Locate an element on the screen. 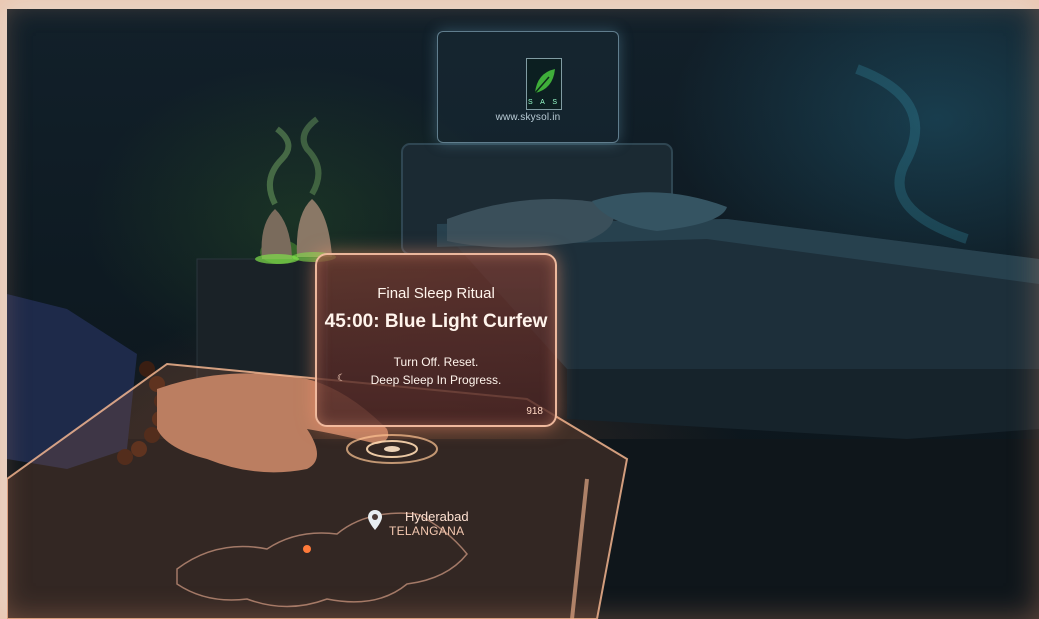 The width and height of the screenshot is (1039, 619). brand-sign: S A S www.skysol.in is located at coordinates (528, 87).